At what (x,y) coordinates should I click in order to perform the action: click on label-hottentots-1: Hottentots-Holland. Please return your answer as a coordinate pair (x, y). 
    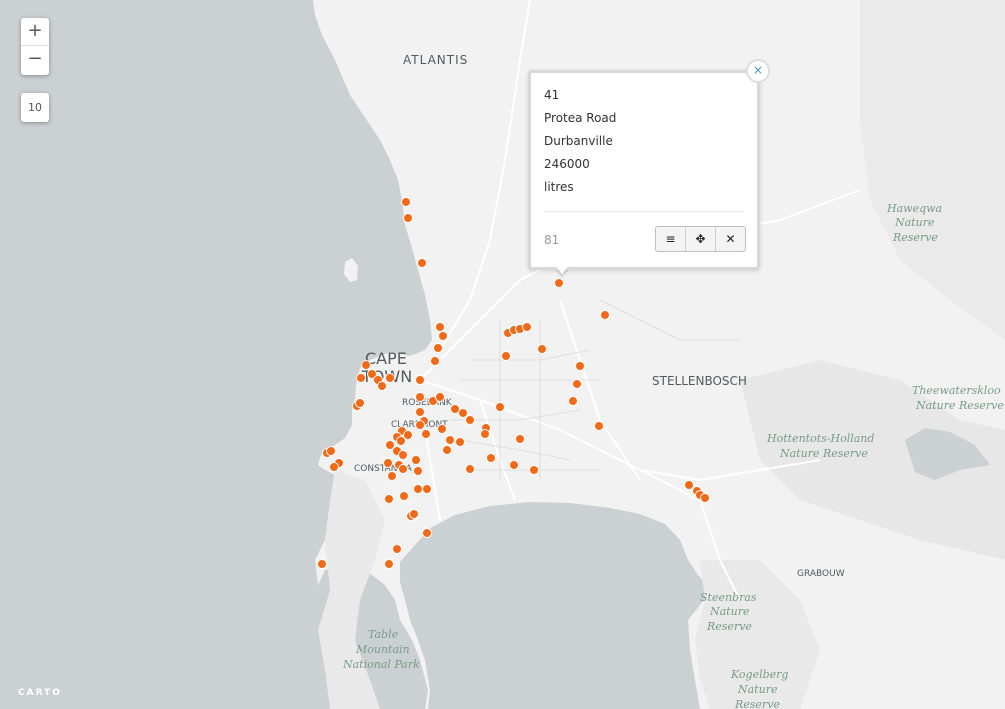
    Looking at the image, I should click on (820, 438).